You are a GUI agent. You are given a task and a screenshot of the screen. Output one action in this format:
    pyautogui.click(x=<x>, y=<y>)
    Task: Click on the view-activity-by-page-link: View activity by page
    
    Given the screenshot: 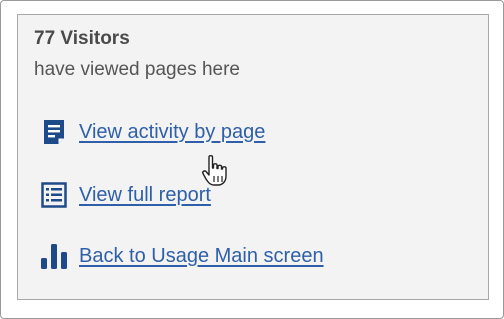 What is the action you would take?
    pyautogui.click(x=152, y=132)
    